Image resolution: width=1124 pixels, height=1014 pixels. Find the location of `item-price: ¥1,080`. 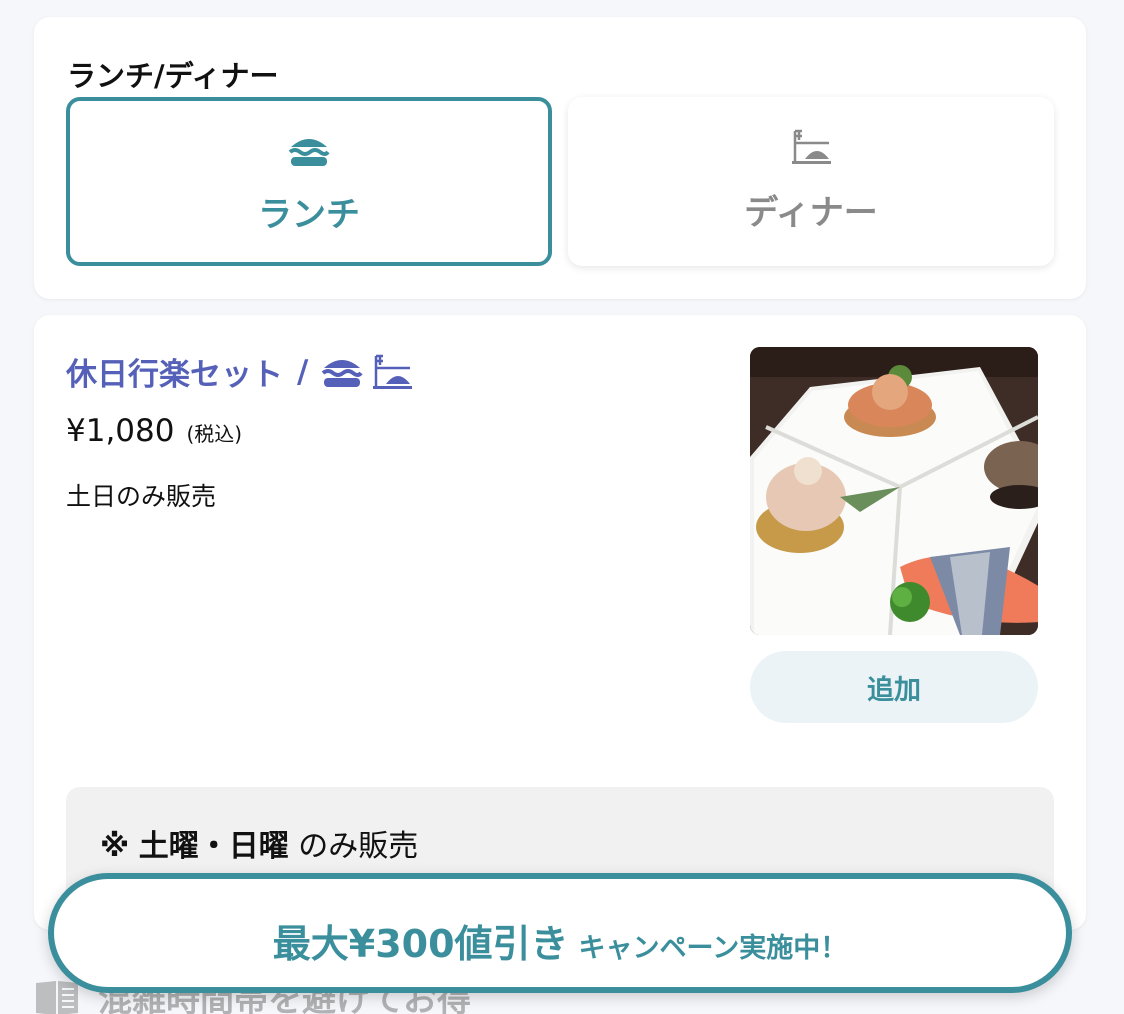

item-price: ¥1,080 is located at coordinates (120, 431).